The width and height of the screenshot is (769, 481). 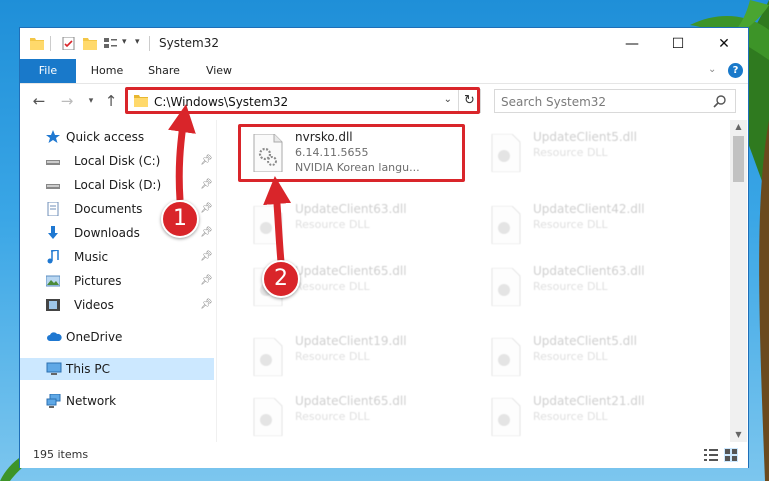 What do you see at coordinates (731, 455) in the screenshot?
I see `tiles-view-icon` at bounding box center [731, 455].